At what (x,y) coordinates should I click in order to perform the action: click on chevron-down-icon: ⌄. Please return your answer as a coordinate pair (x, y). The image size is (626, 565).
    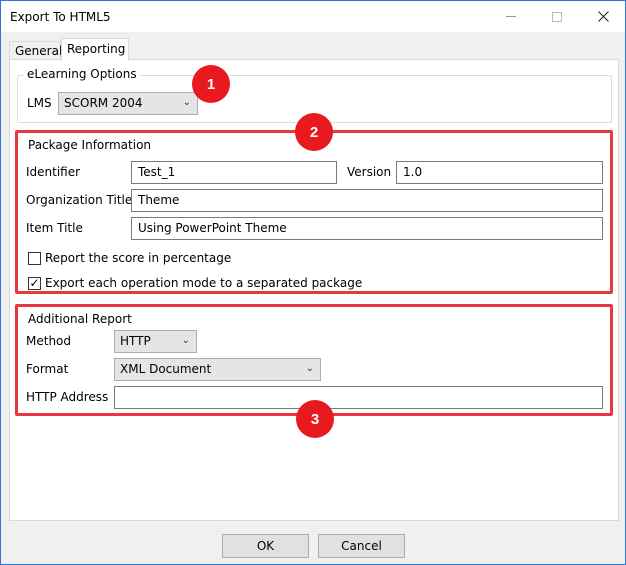
    Looking at the image, I should click on (186, 102).